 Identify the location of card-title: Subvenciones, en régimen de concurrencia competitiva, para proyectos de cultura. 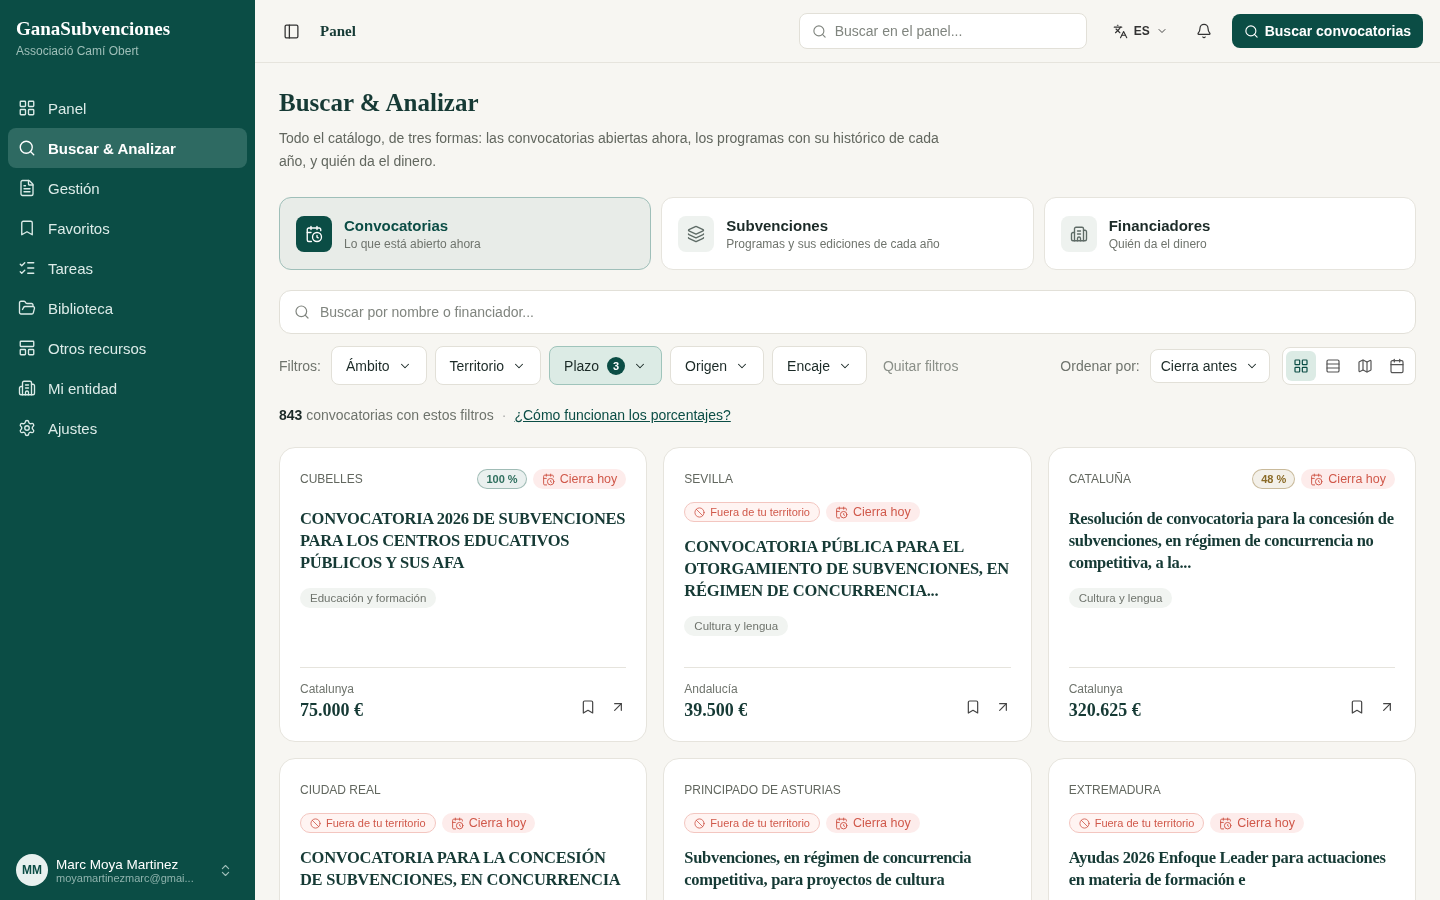
(828, 869).